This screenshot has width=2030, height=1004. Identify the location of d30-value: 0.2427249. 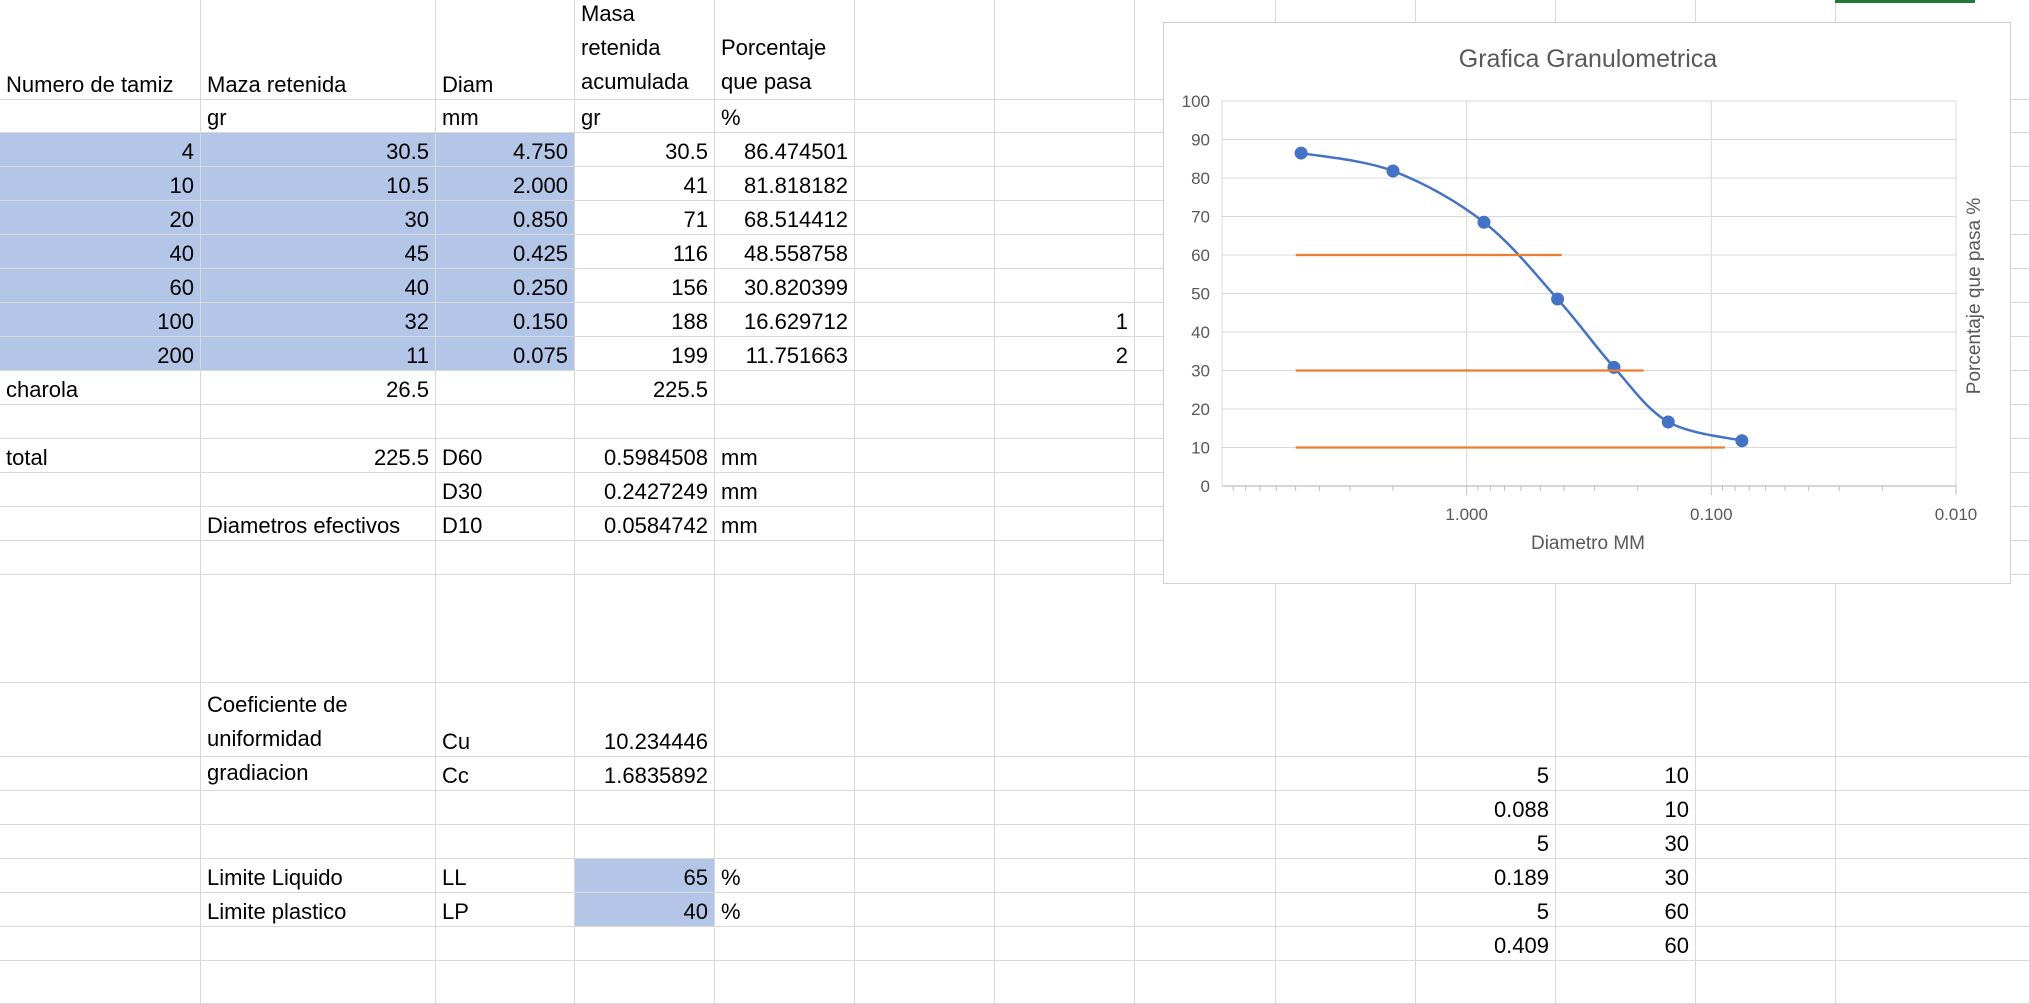
(645, 490).